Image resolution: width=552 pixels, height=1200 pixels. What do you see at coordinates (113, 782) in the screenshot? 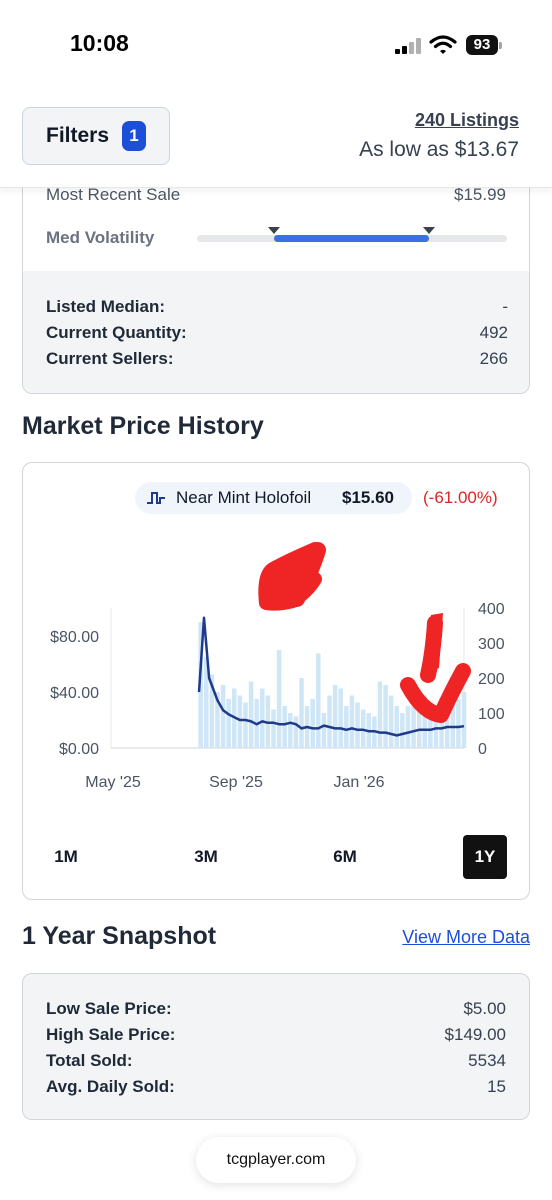
I see `x-tick-label: May '25` at bounding box center [113, 782].